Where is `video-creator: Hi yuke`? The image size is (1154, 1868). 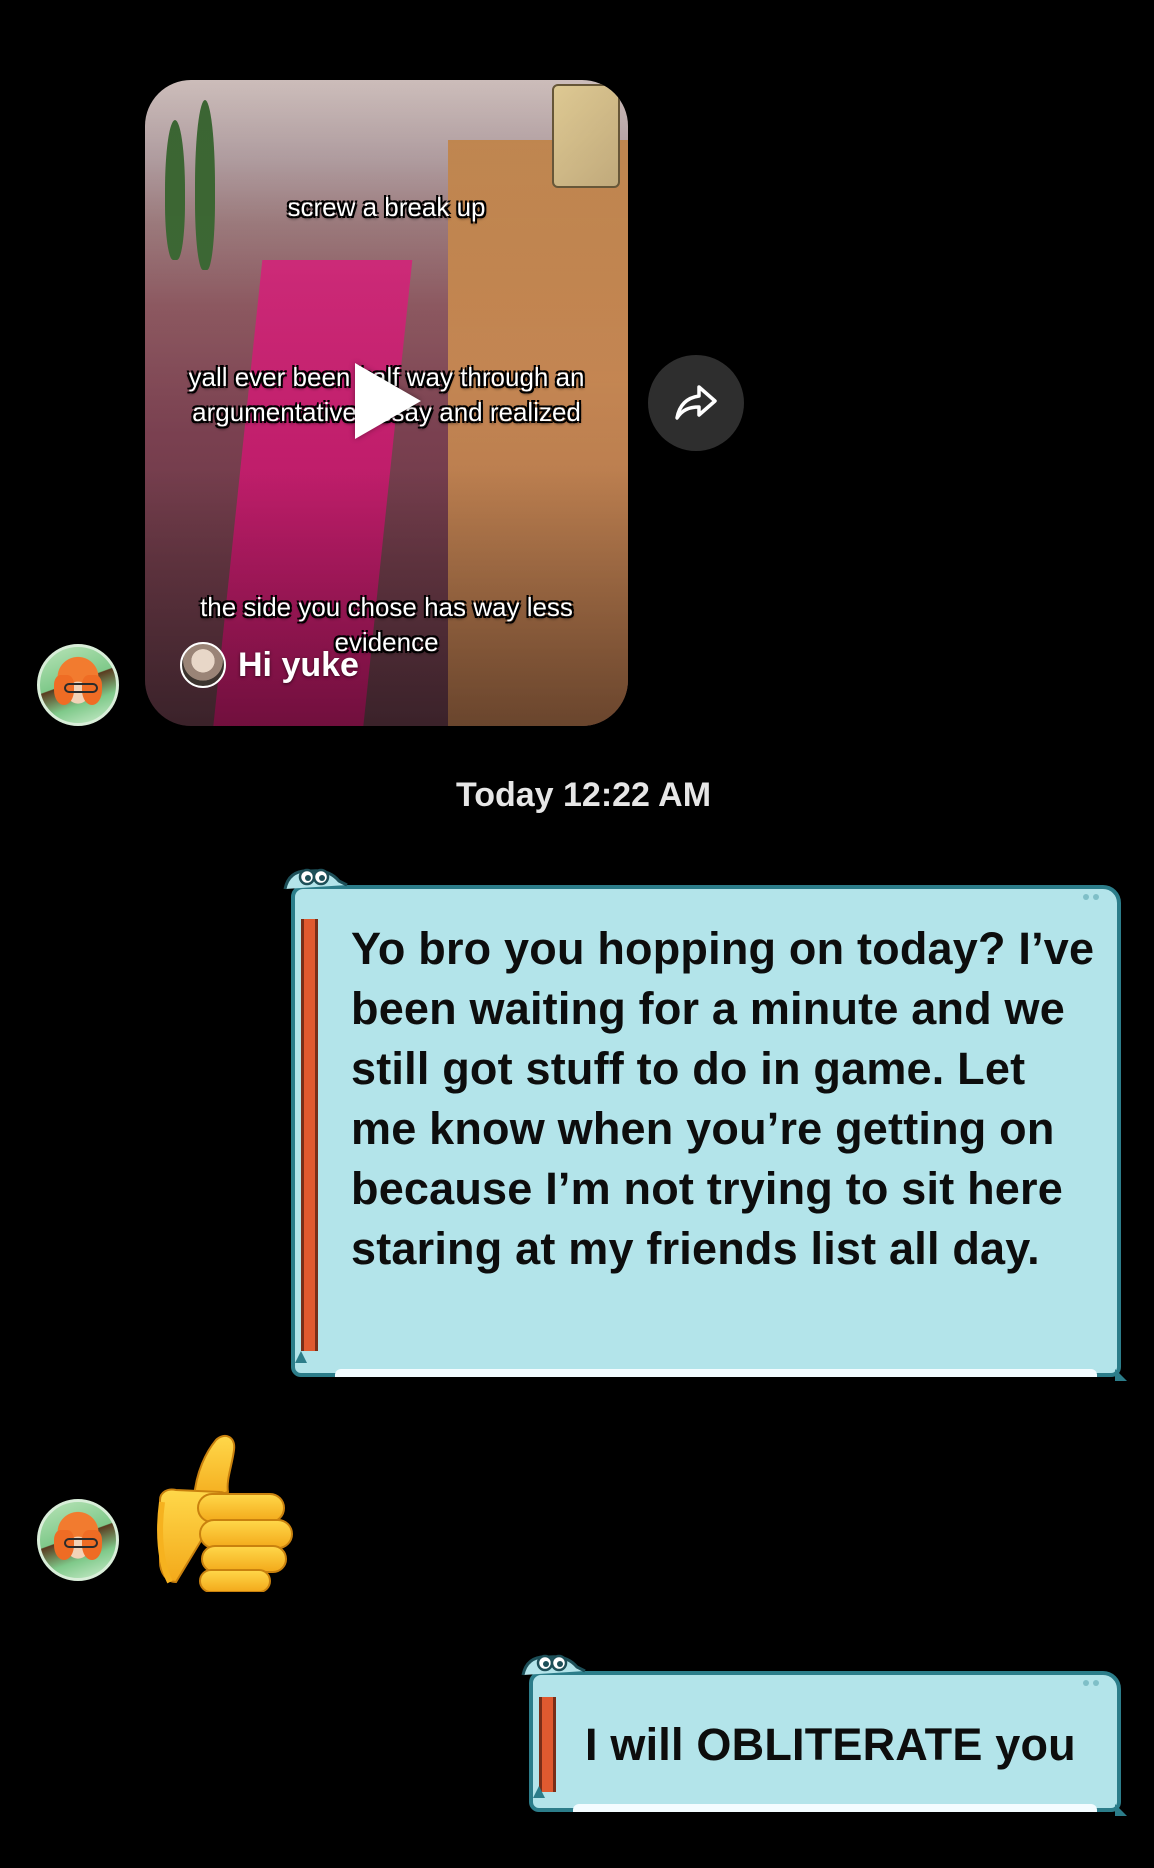
video-creator: Hi yuke is located at coordinates (269, 665).